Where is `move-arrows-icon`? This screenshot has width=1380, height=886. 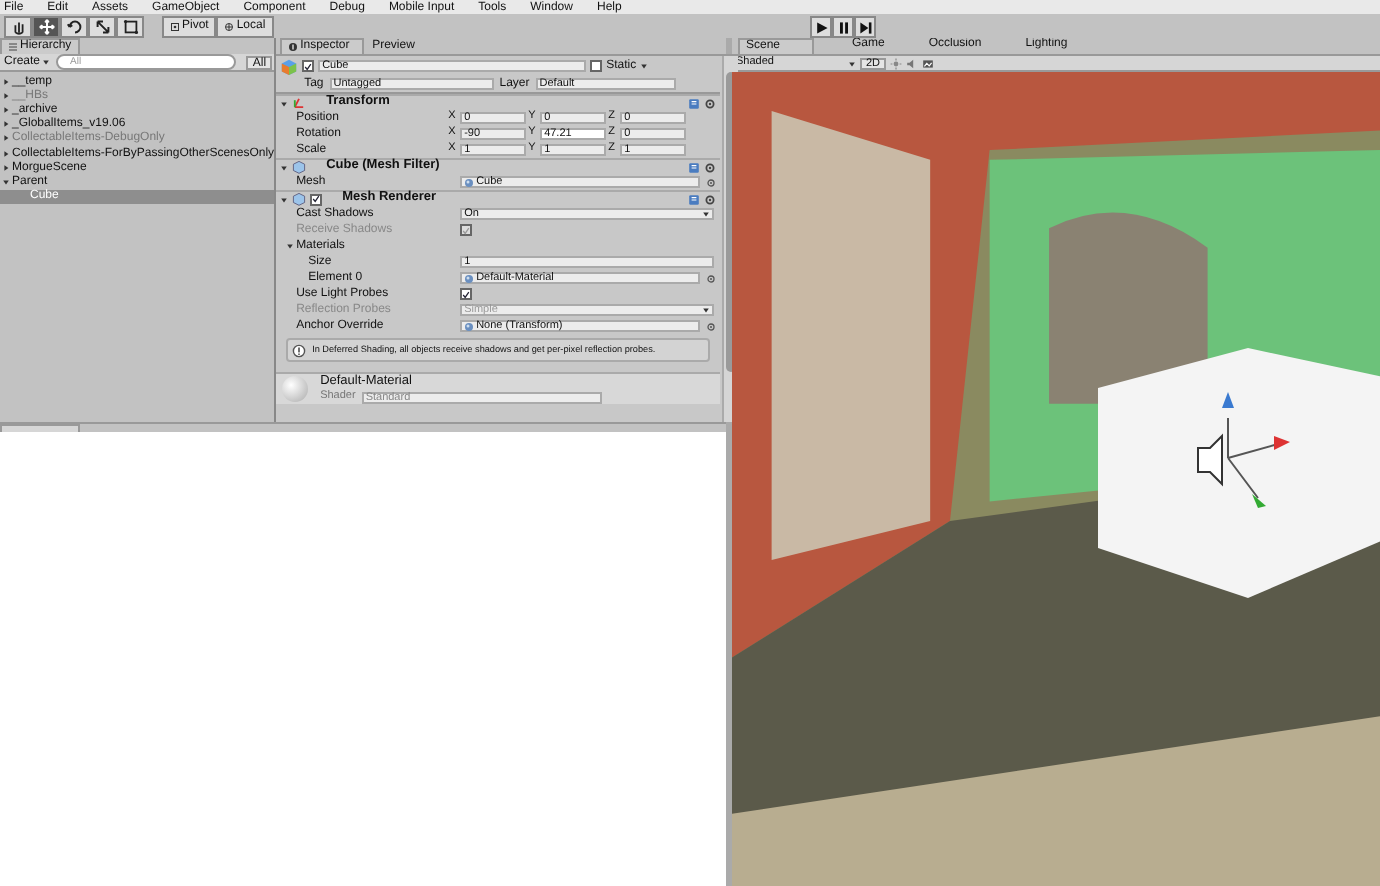
move-arrows-icon is located at coordinates (46, 26).